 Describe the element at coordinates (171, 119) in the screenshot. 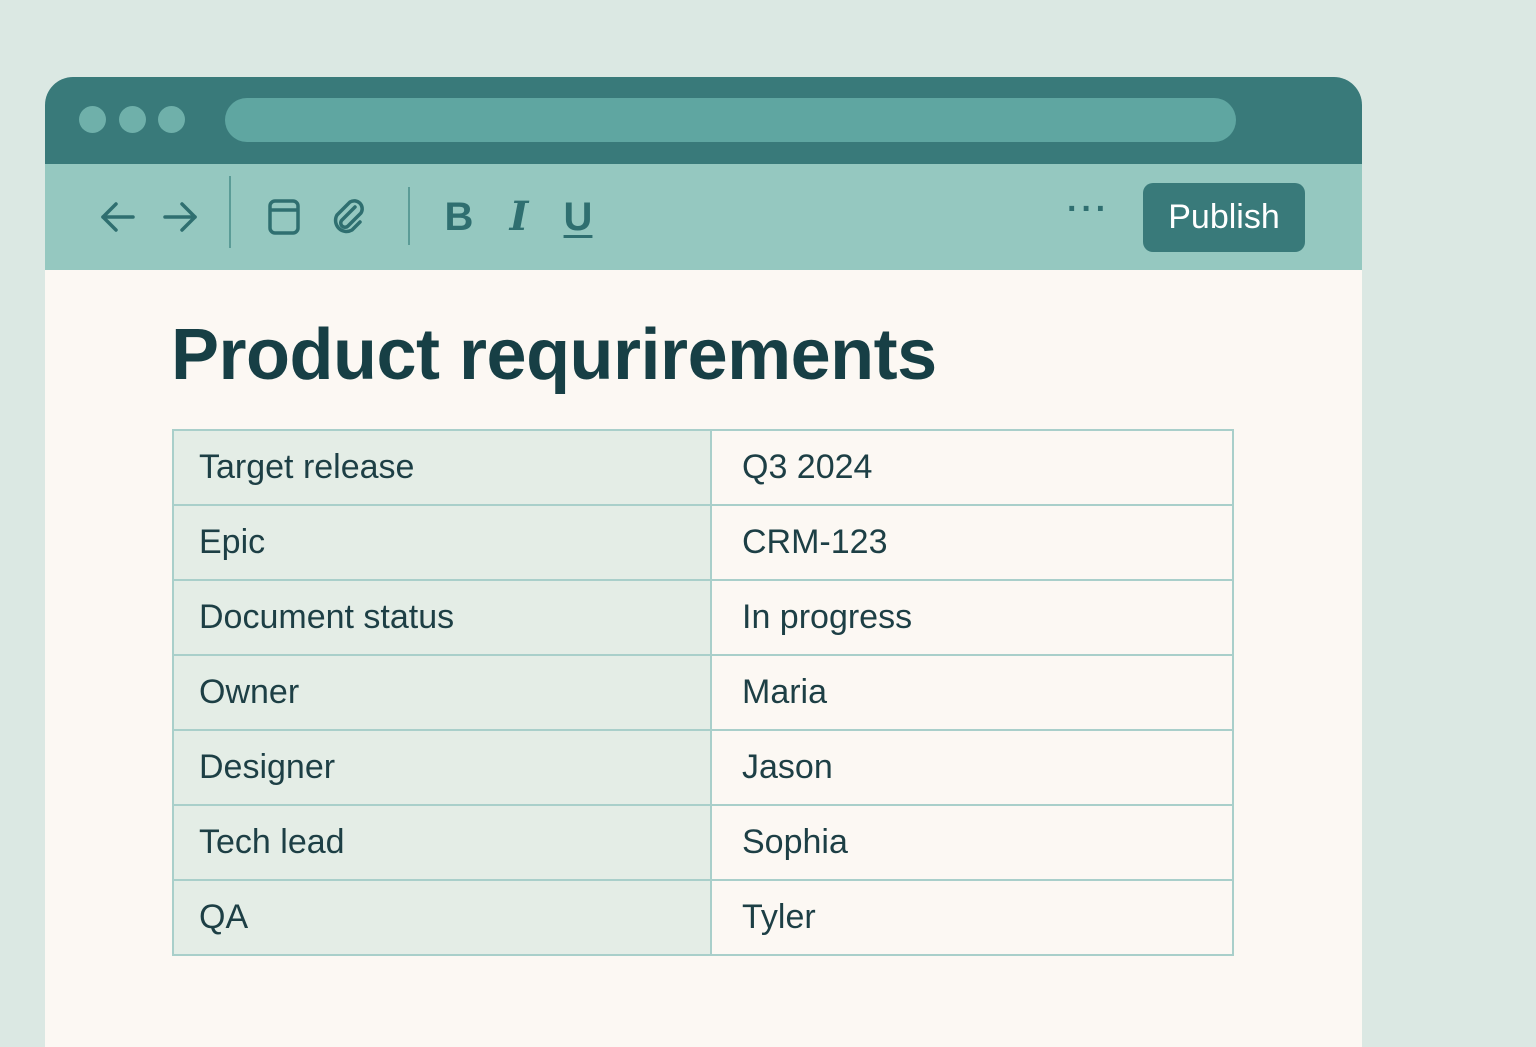

I see `maximize-window-dot` at that location.